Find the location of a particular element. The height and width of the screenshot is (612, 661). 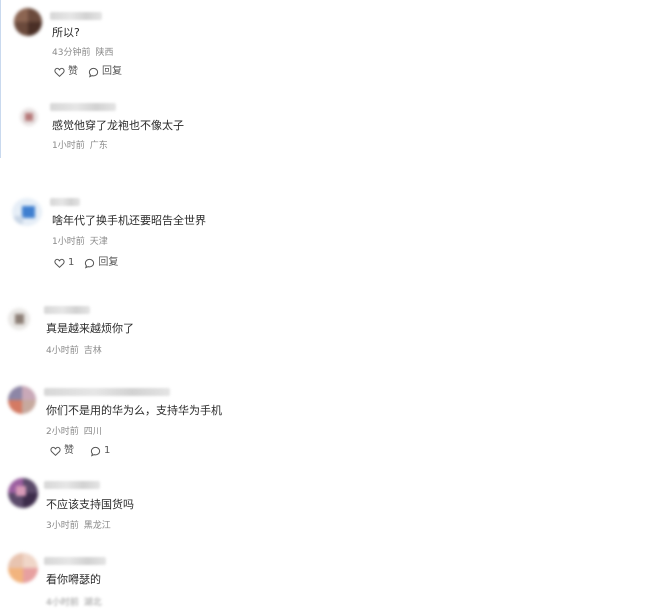

comment-actions: 赞 回复 is located at coordinates (93, 72).